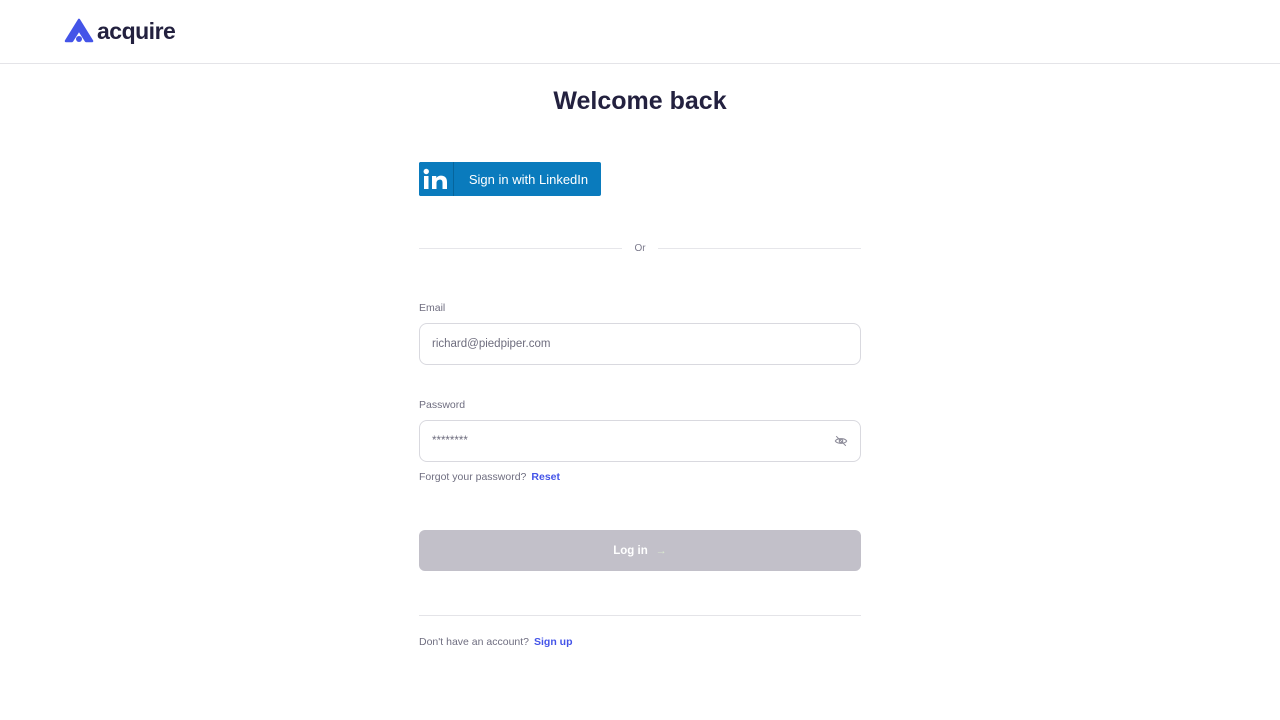 Image resolution: width=1280 pixels, height=720 pixels. I want to click on reset-password-link: Reset, so click(545, 477).